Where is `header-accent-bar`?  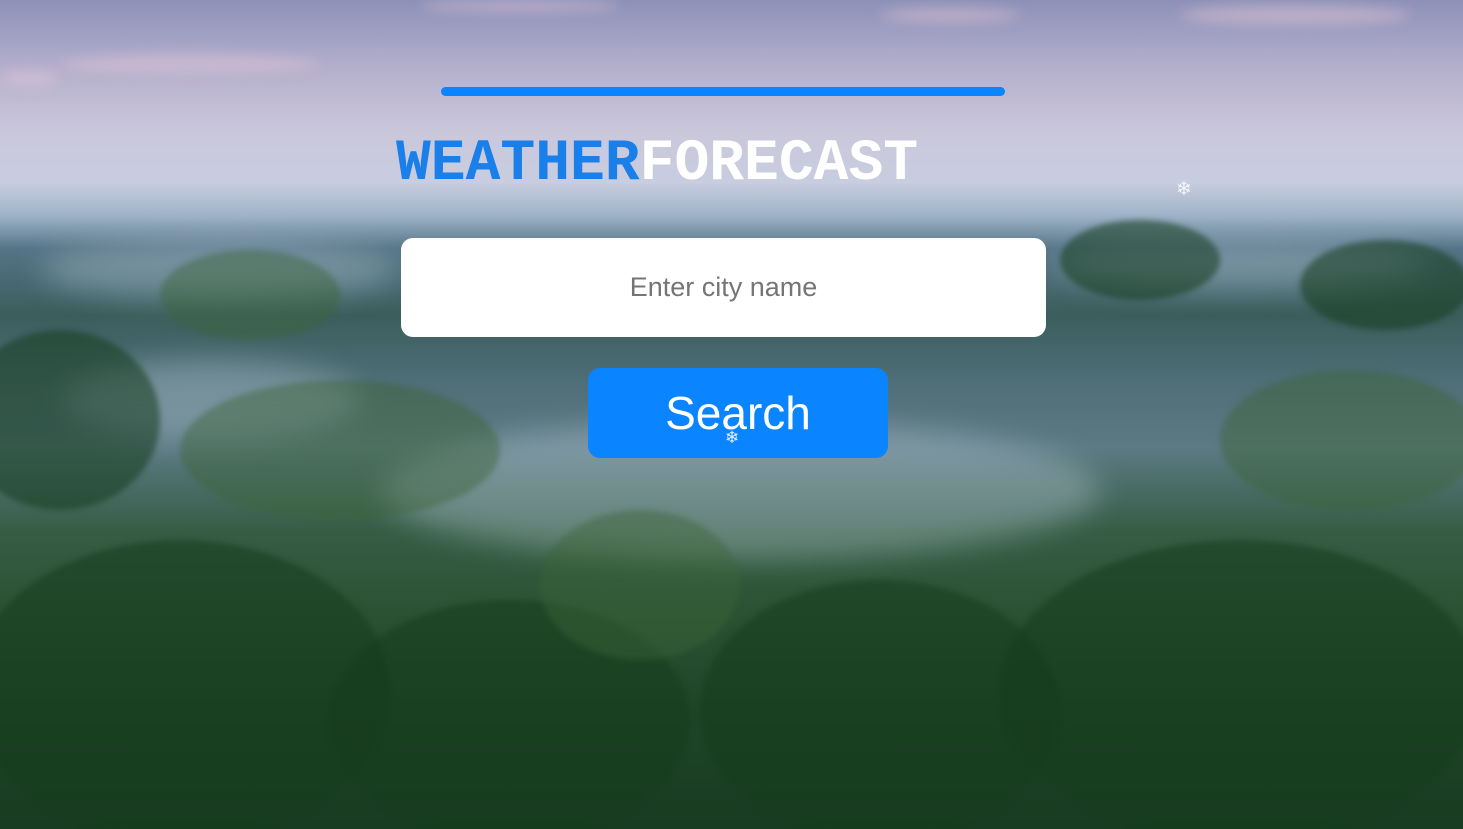 header-accent-bar is located at coordinates (723, 91).